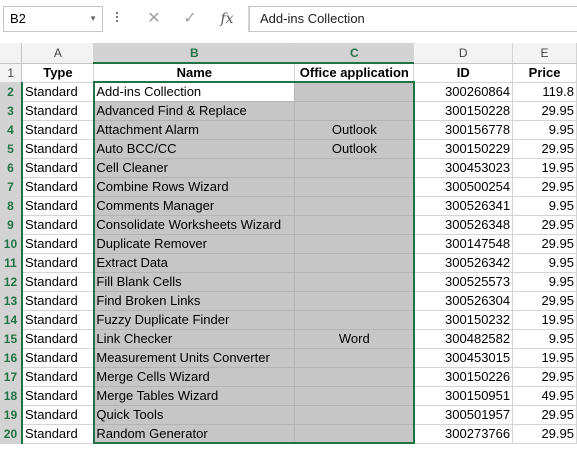 The width and height of the screenshot is (577, 464). Describe the element at coordinates (544, 396) in the screenshot. I see `cell-price: 49.95` at that location.